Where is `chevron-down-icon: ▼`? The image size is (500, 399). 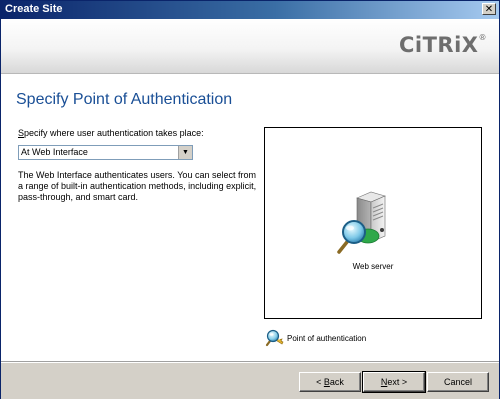
chevron-down-icon: ▼ is located at coordinates (185, 152).